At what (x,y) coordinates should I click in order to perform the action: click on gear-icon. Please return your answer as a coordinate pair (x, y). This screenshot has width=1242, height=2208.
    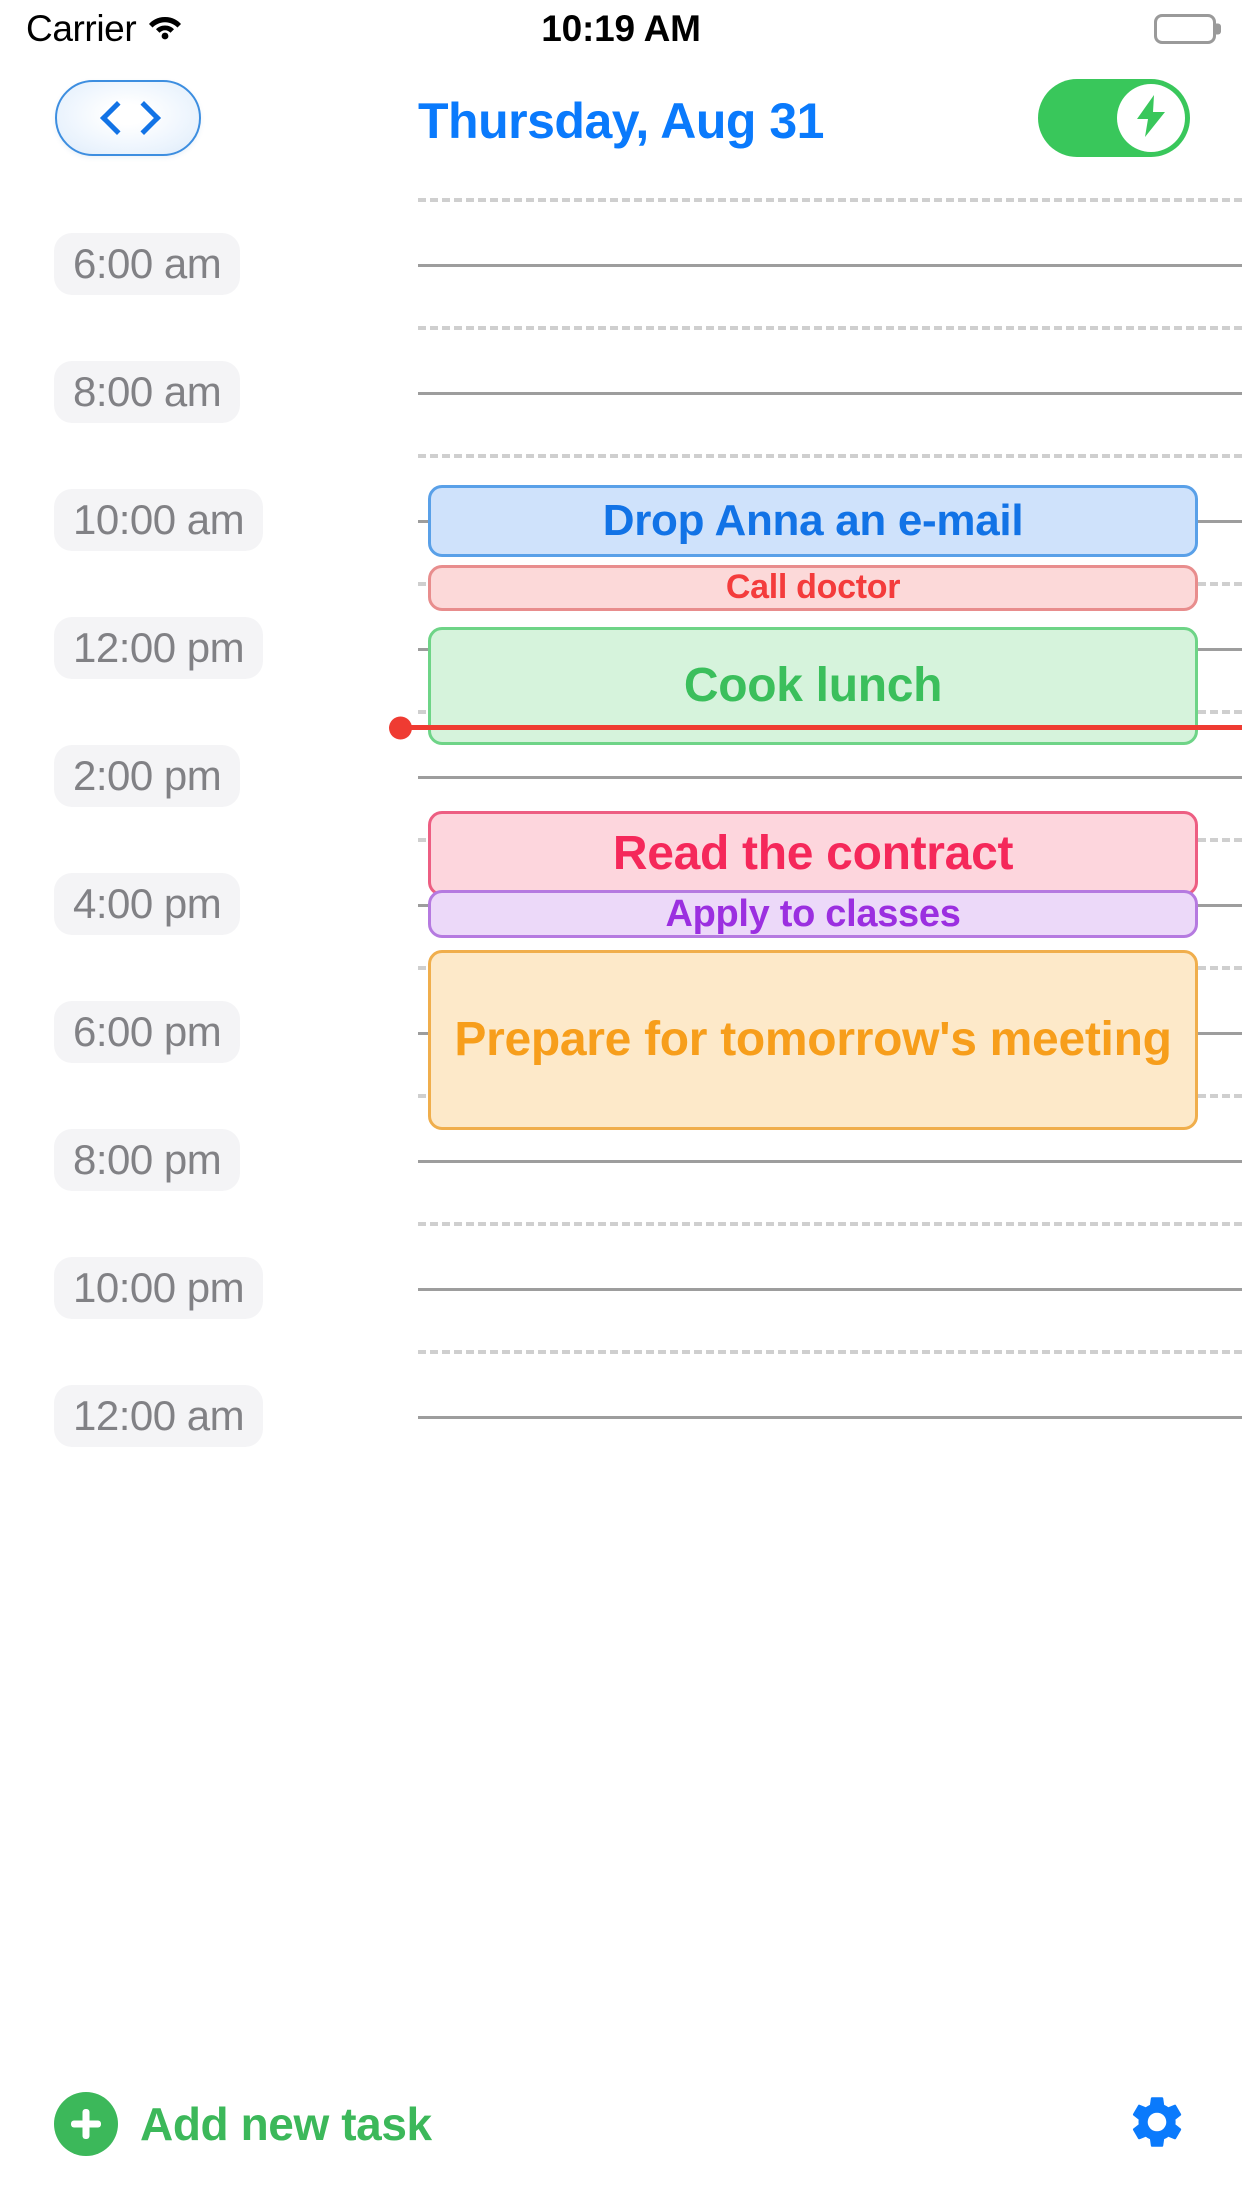
    Looking at the image, I should click on (1157, 2124).